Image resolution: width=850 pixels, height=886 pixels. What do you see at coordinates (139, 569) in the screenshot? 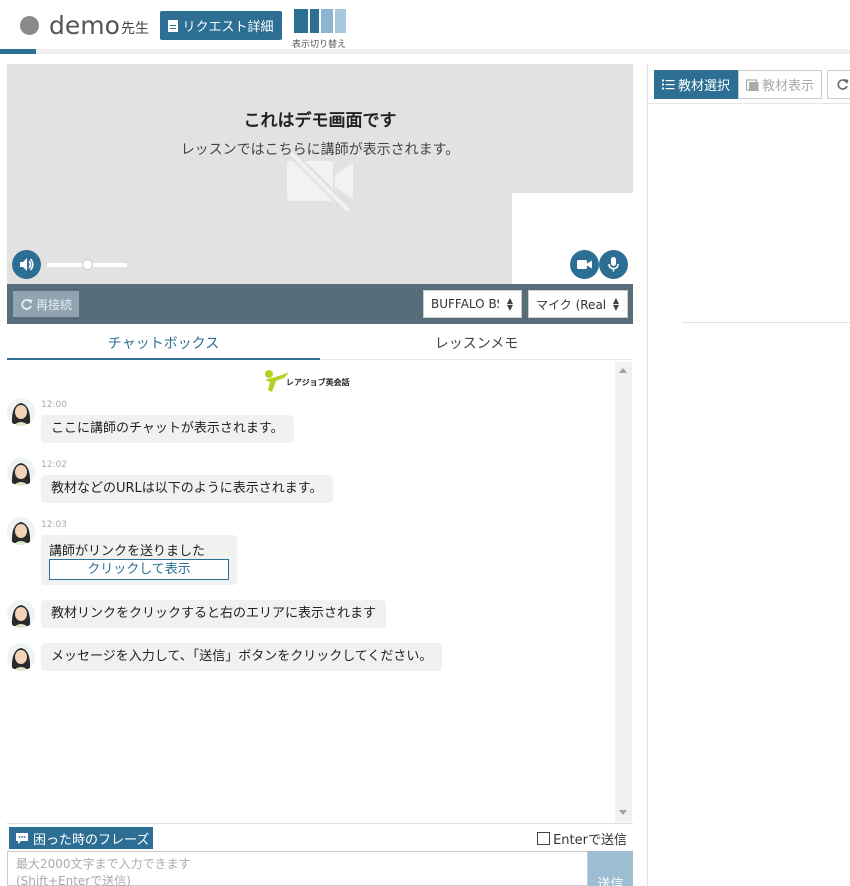
I see `open-link-button: クリックして表示` at bounding box center [139, 569].